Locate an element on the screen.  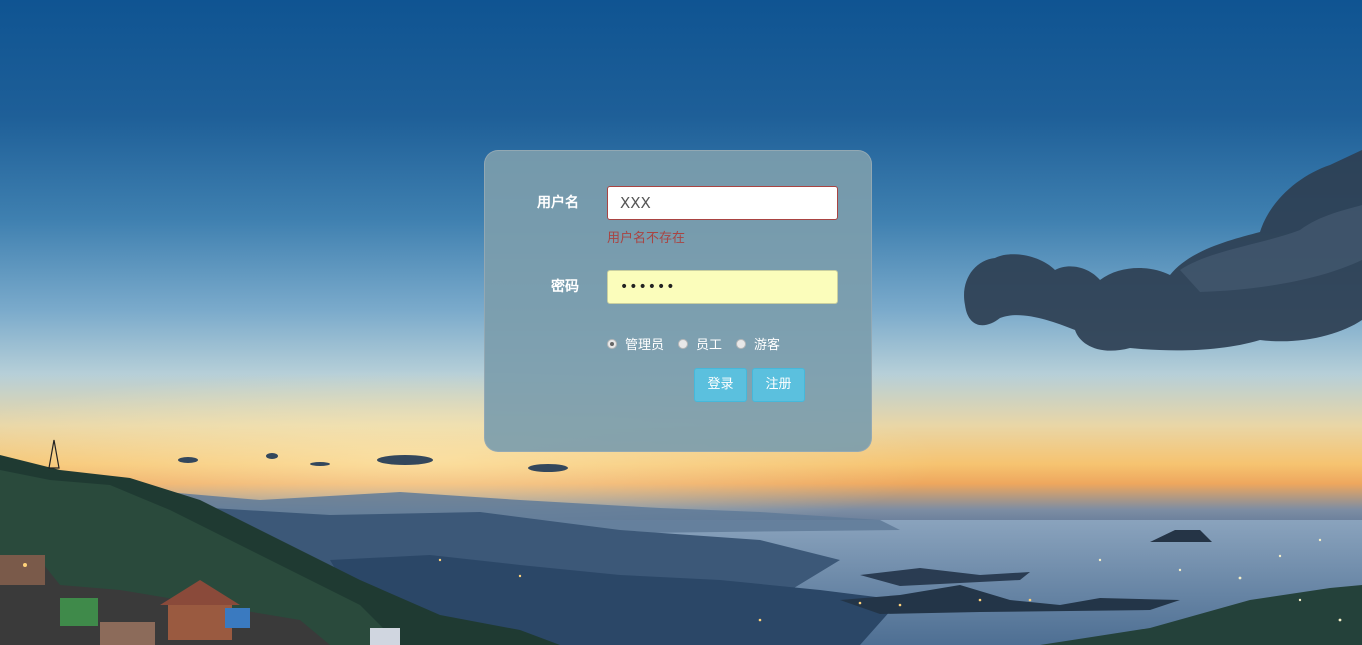
role-option-guest: 游客 is located at coordinates (758, 343).